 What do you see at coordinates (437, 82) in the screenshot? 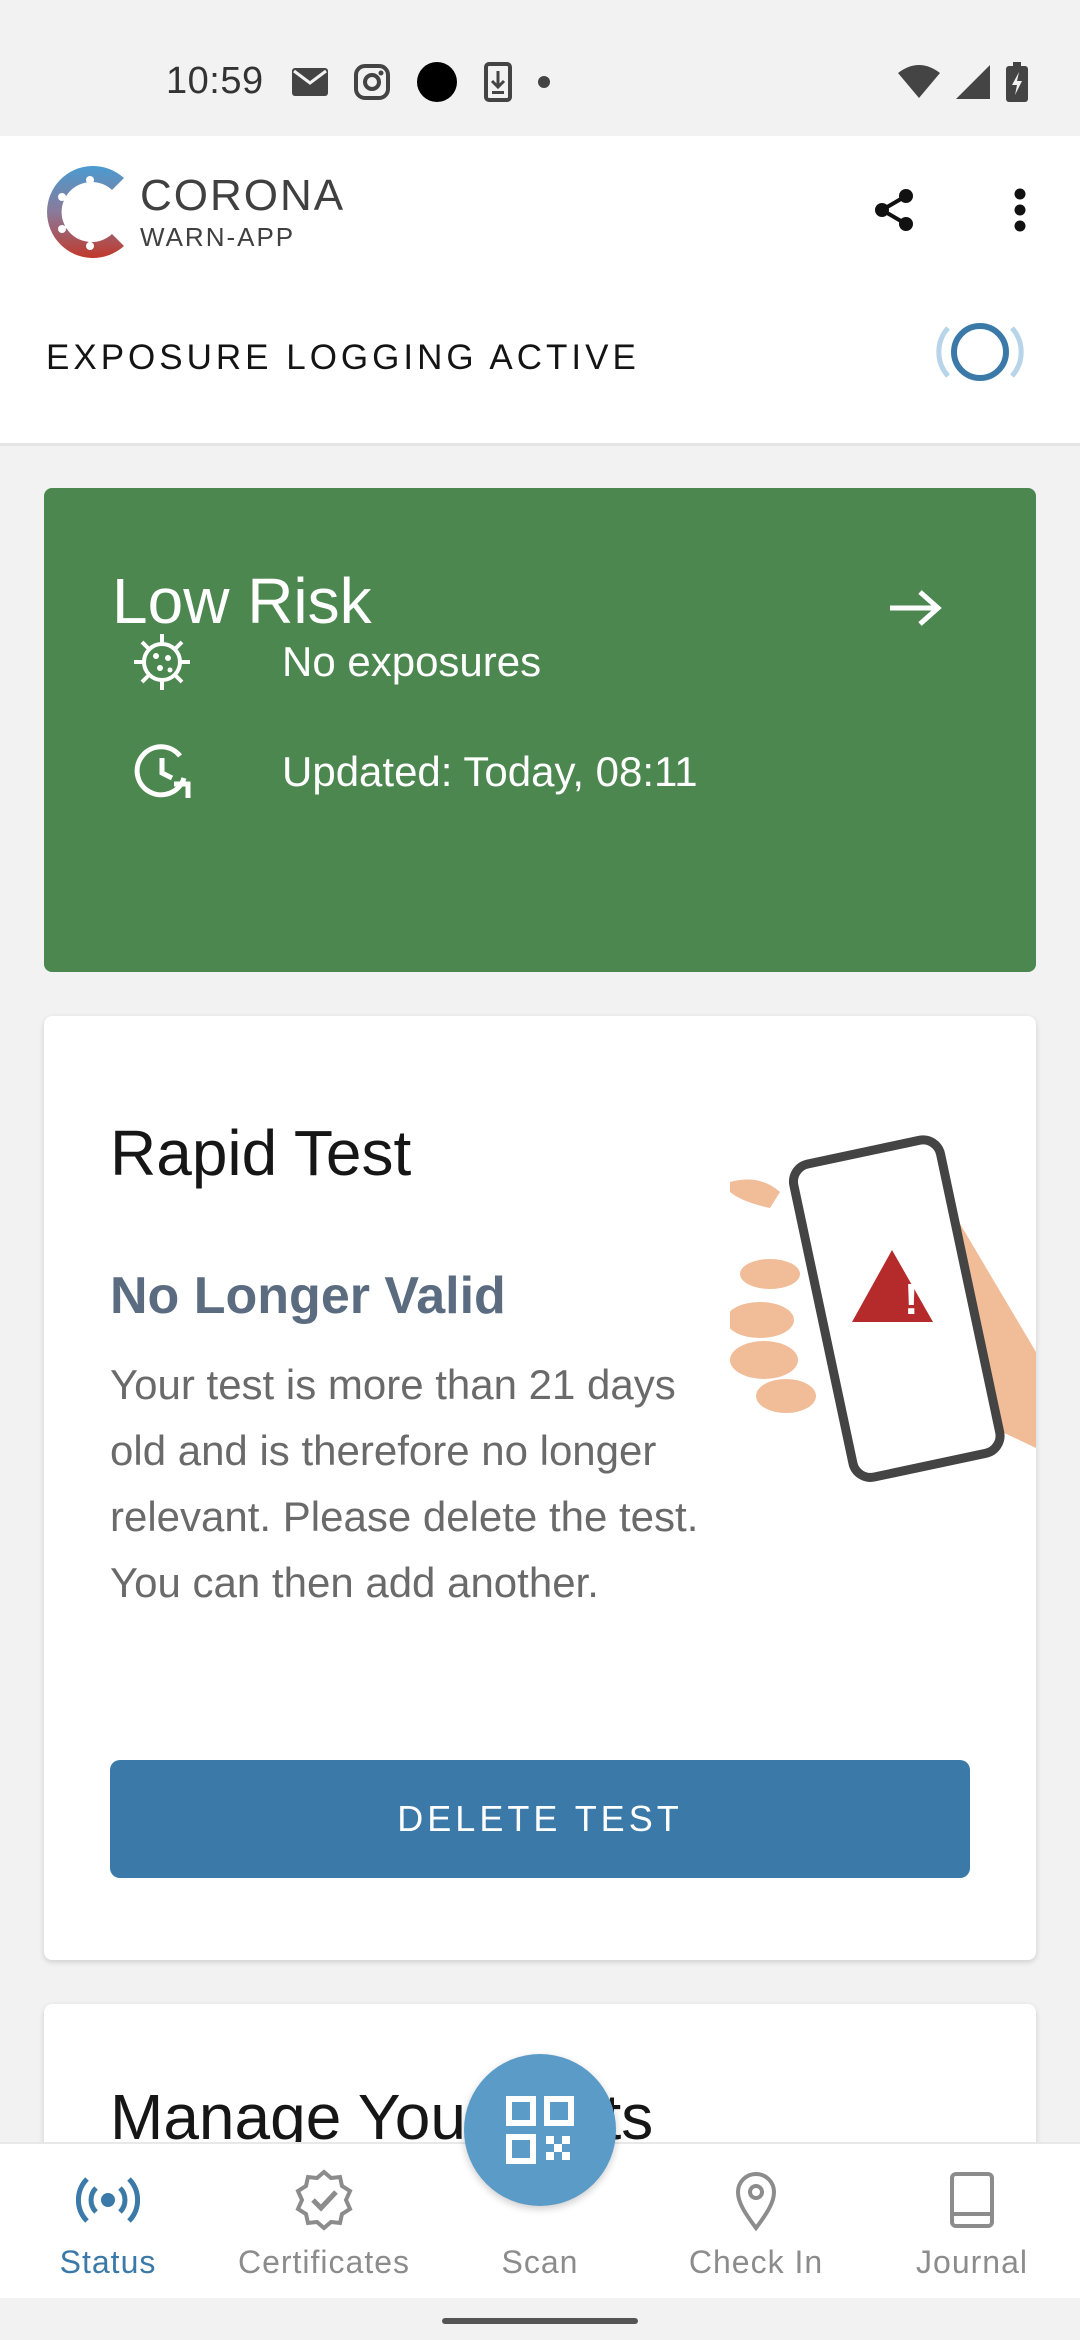
I see `dot-icon` at bounding box center [437, 82].